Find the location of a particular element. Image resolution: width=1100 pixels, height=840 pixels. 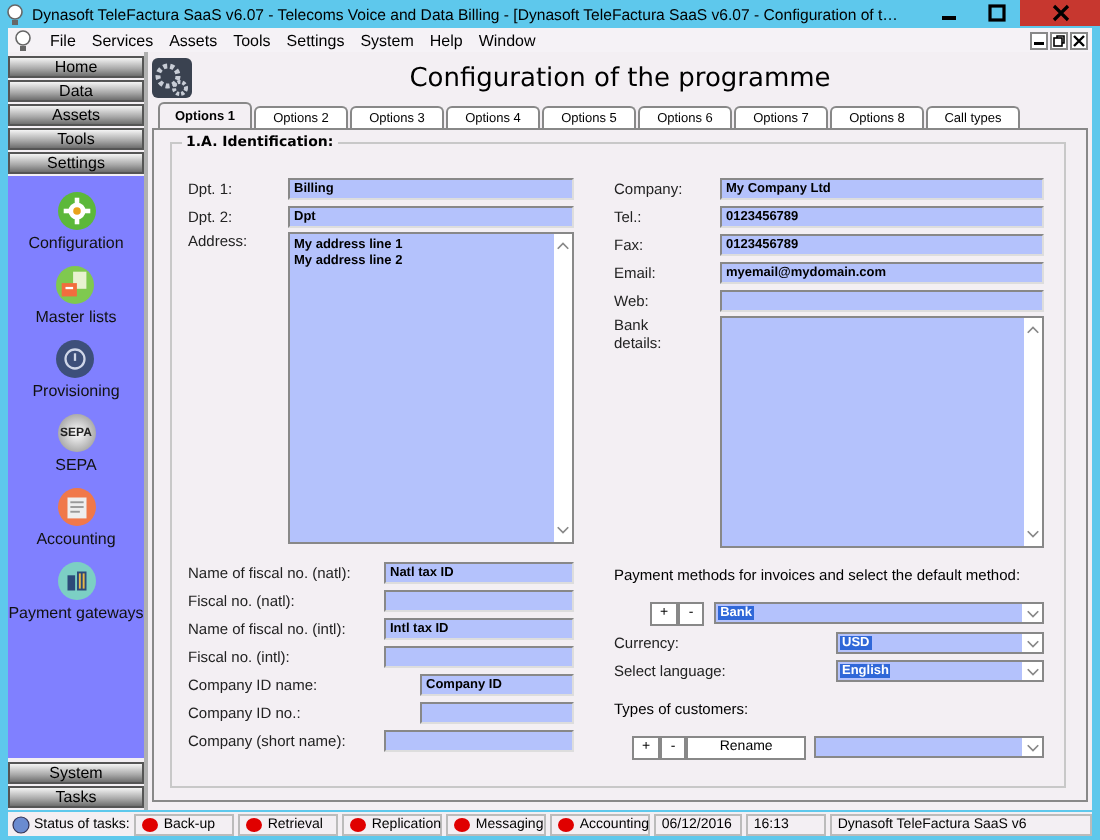

minimize-button is located at coordinates (1039, 40).